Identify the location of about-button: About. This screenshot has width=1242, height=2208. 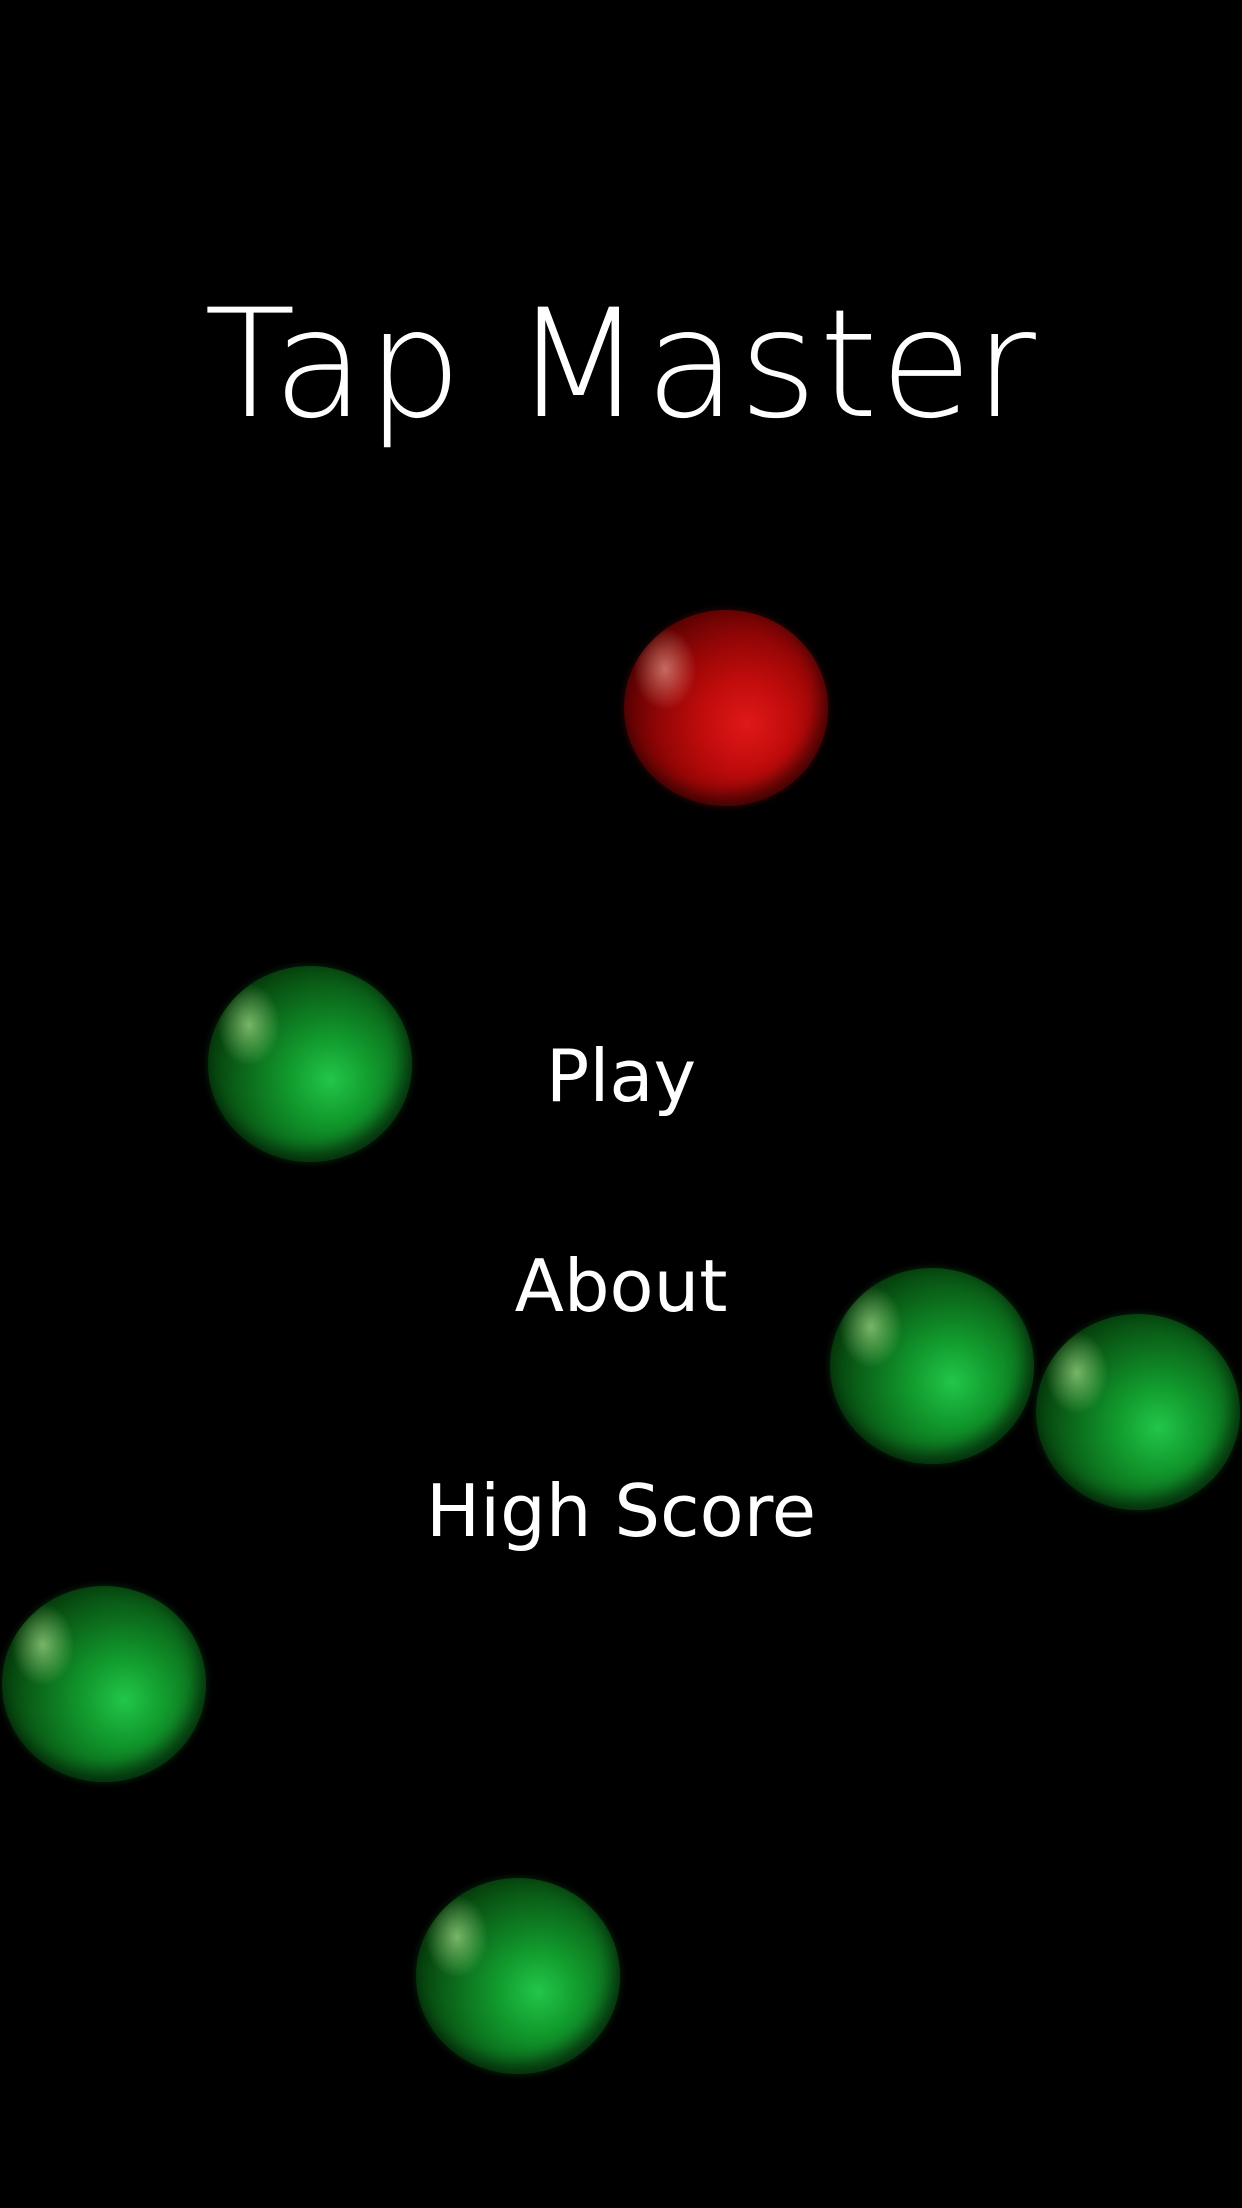
(621, 1286).